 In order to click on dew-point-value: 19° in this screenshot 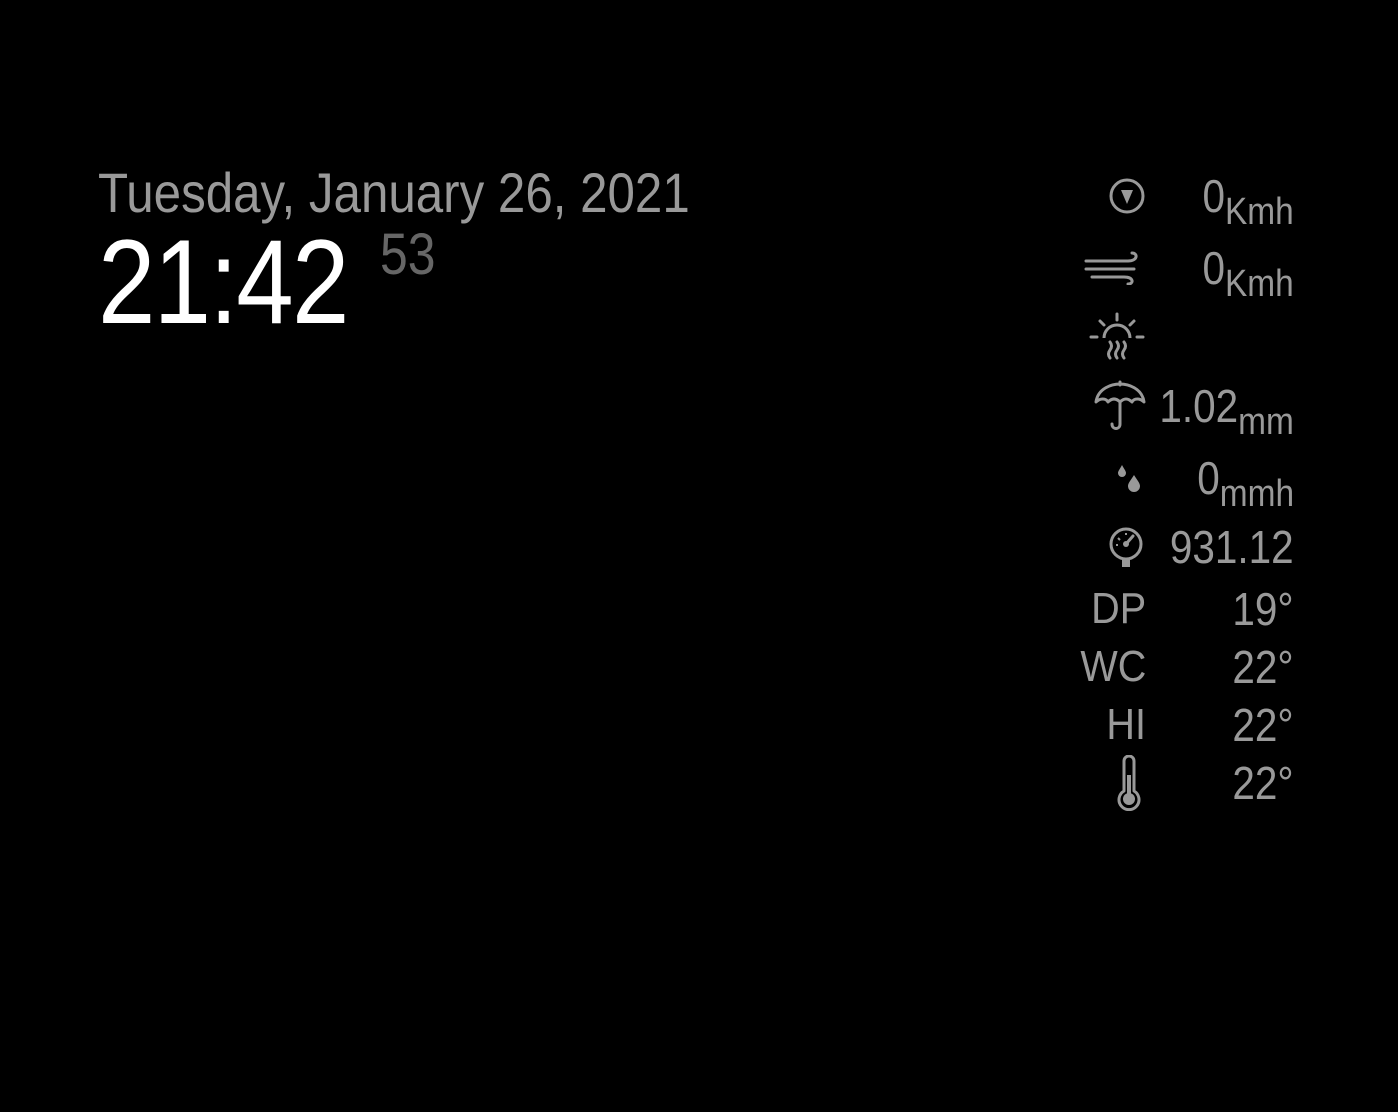, I will do `click(1263, 609)`.